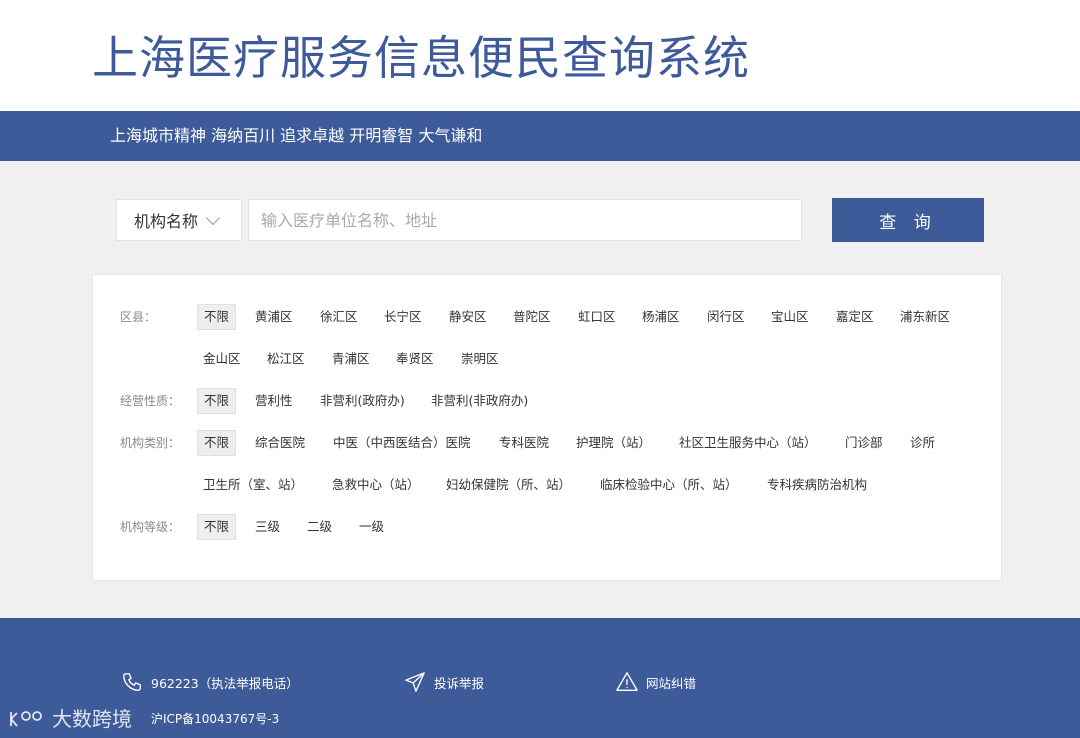 The image size is (1080, 738). What do you see at coordinates (415, 359) in the screenshot?
I see `filter-option-district: 奉贤区` at bounding box center [415, 359].